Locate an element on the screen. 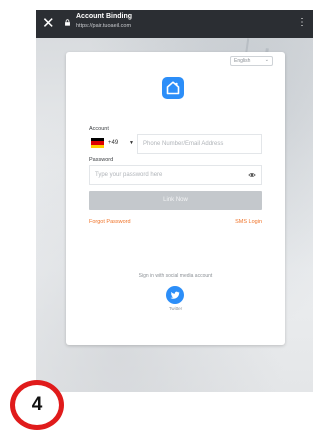 This screenshot has height=434, width=320. close-icon: ✕ is located at coordinates (48, 24).